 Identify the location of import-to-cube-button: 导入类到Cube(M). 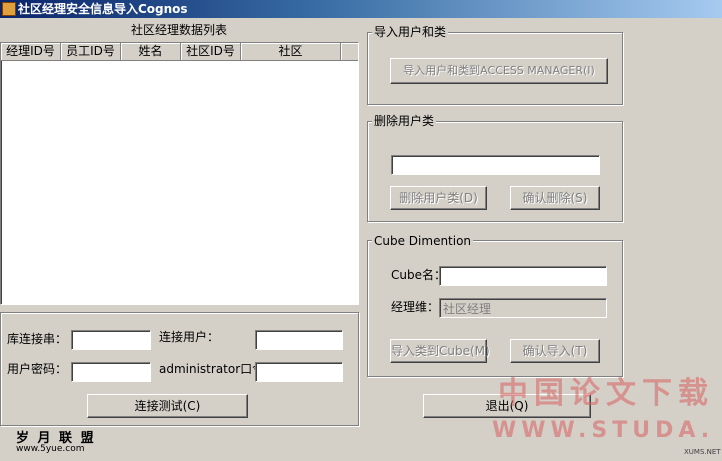
(440, 351).